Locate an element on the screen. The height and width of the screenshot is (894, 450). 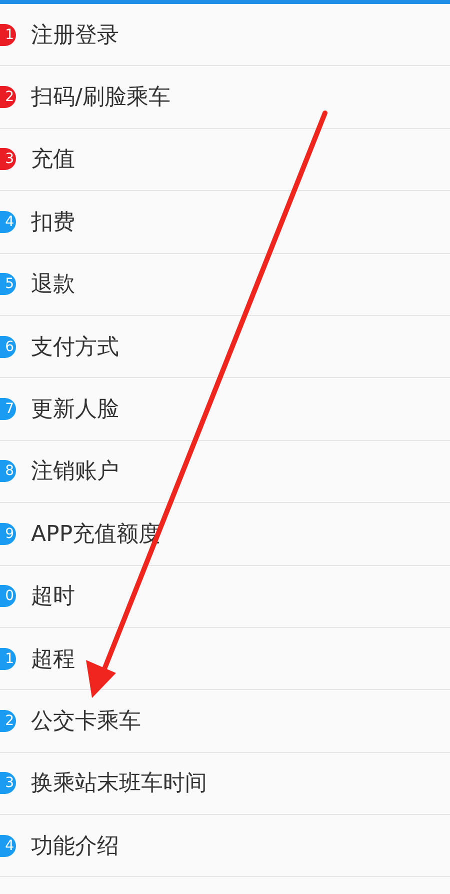
item-label: 支付方式 is located at coordinates (75, 348).